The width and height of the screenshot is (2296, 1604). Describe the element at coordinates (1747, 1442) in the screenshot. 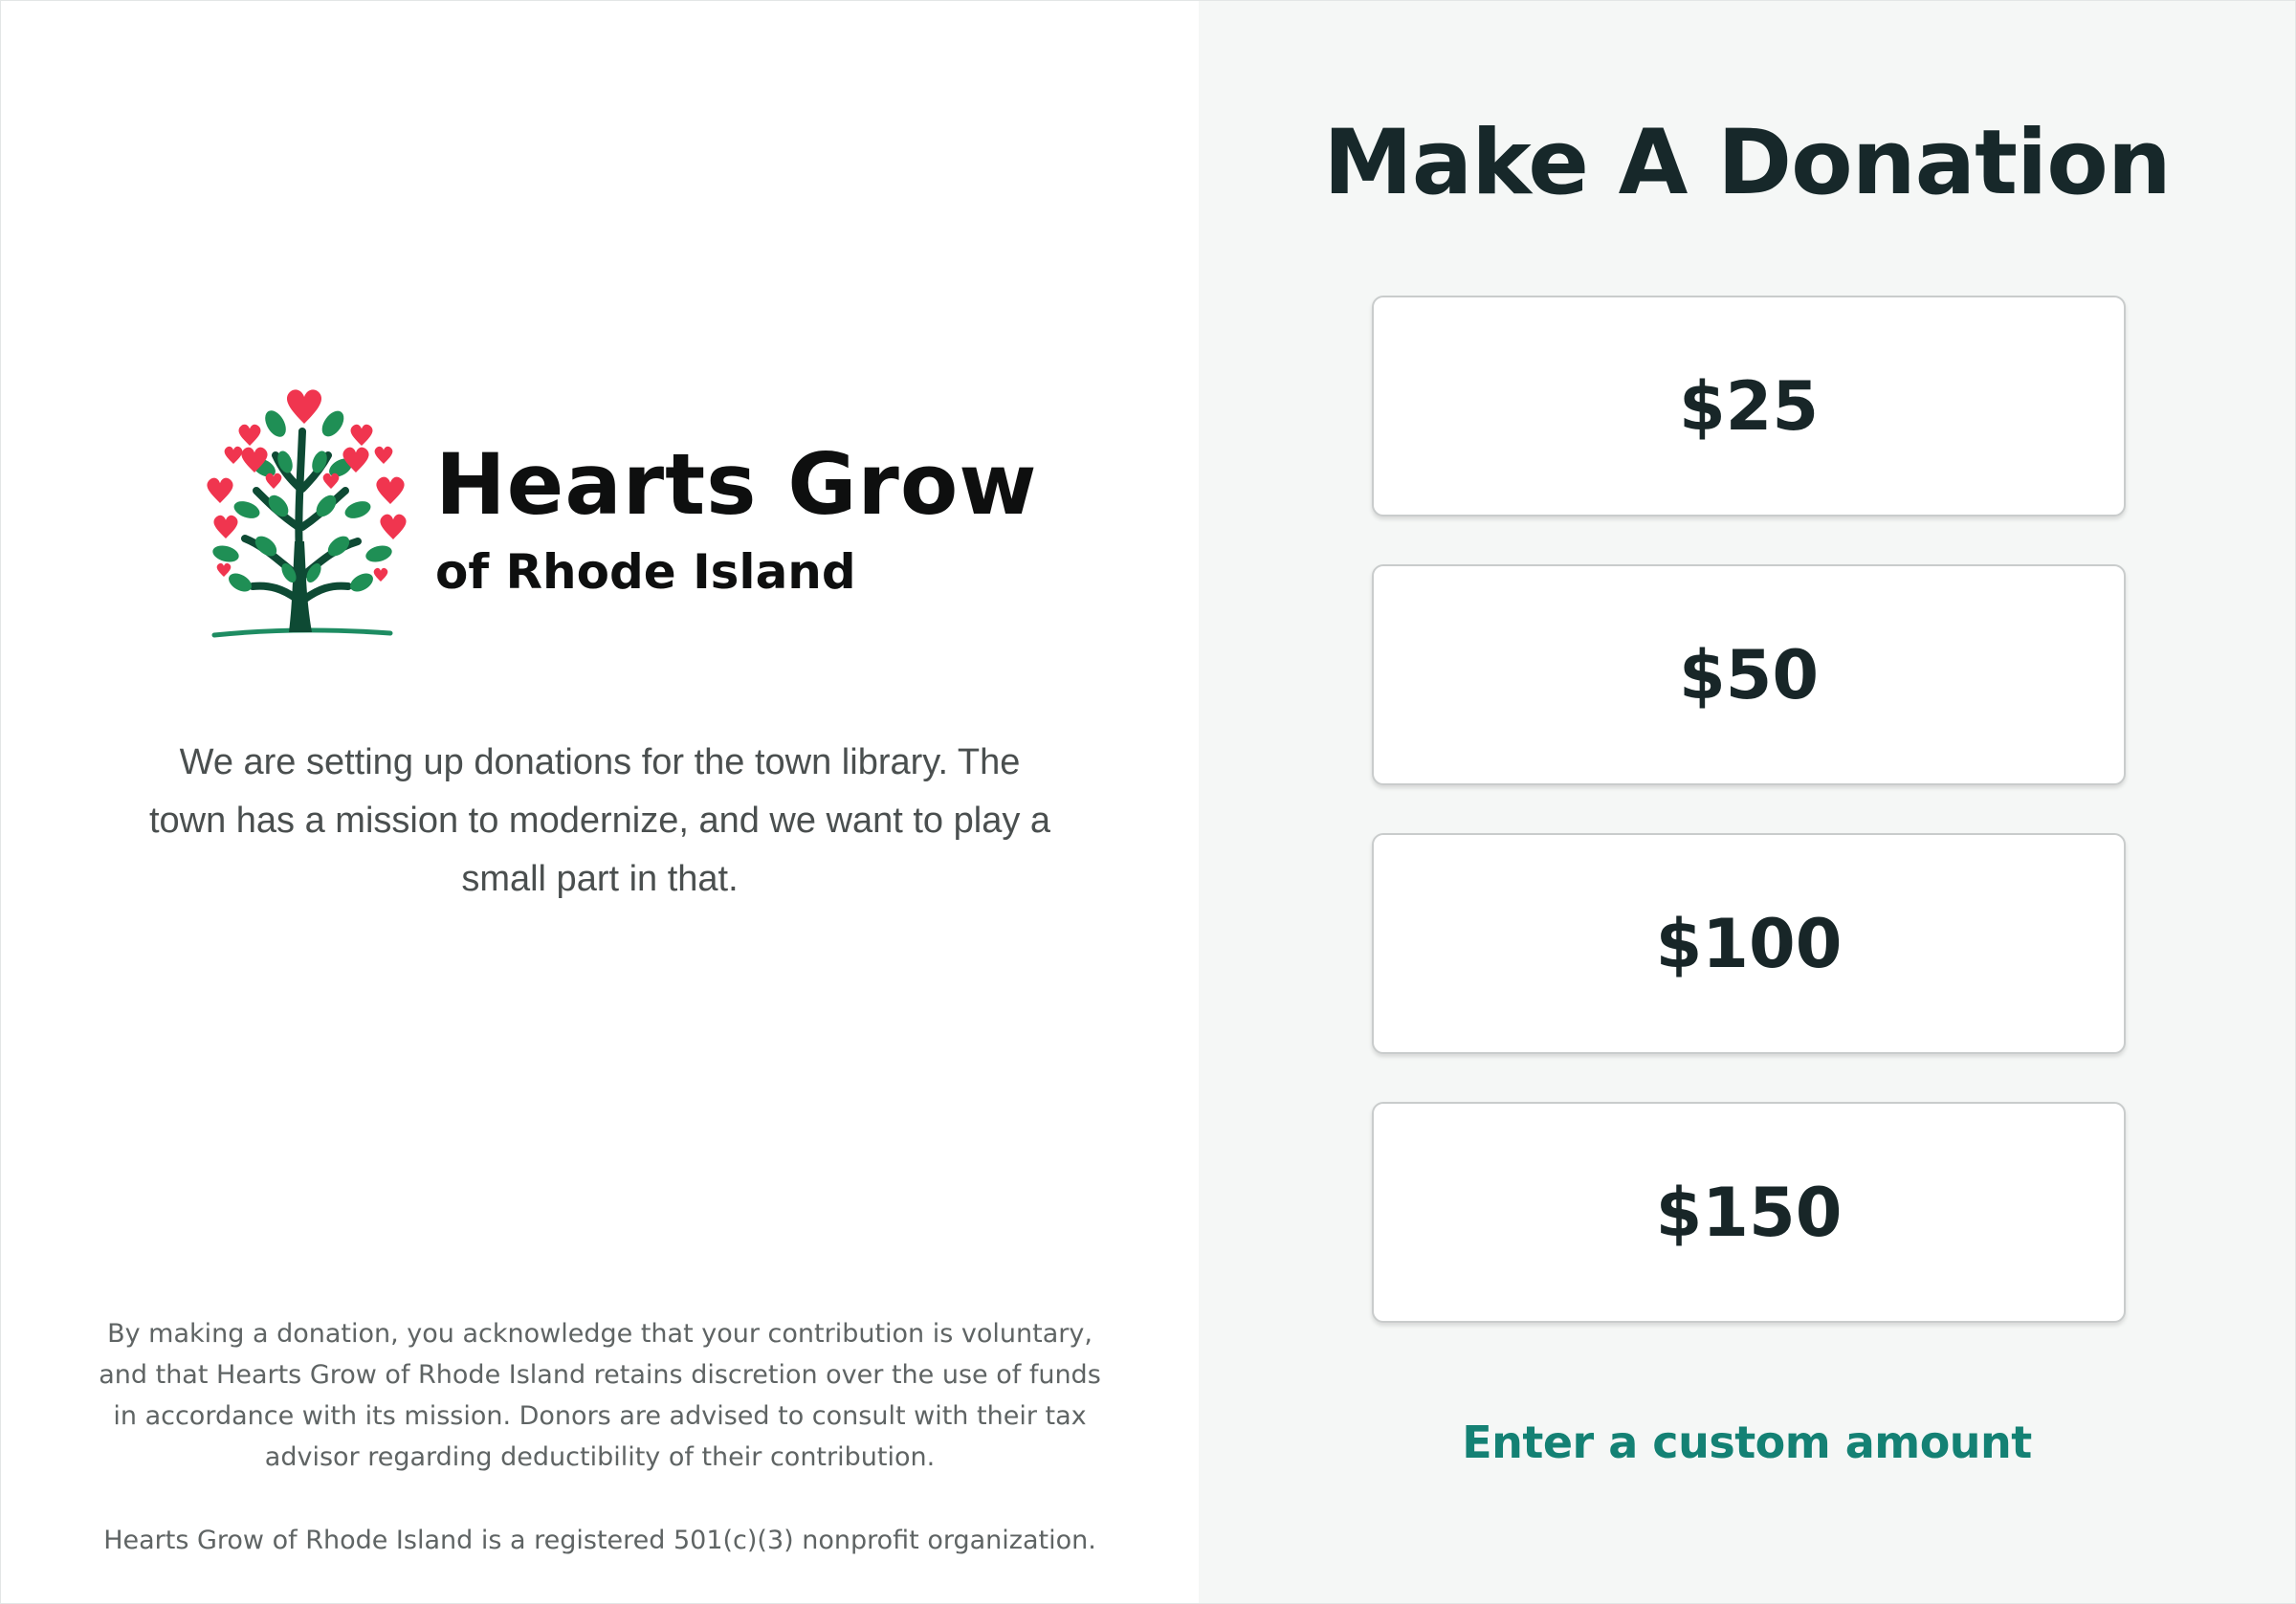

I see `custom-amount-link: Enter a custom amount` at that location.